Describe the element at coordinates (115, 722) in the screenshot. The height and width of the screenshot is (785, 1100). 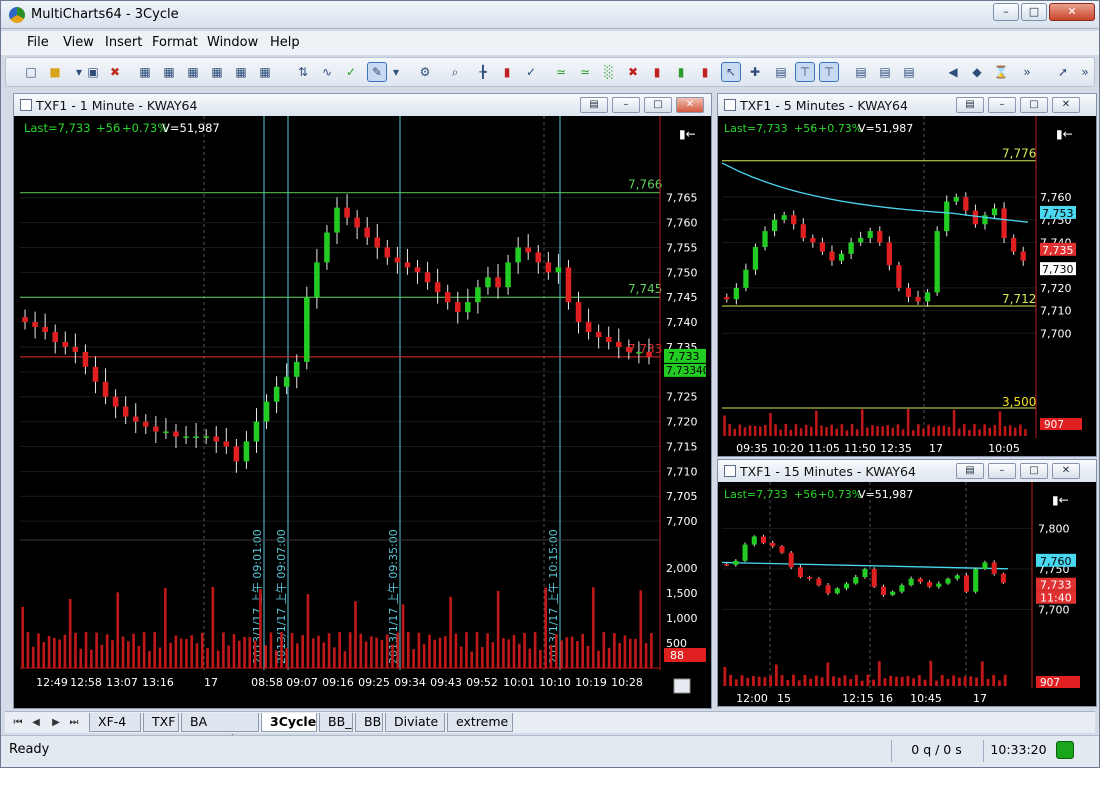
I see `workspace-tab: XF-4` at that location.